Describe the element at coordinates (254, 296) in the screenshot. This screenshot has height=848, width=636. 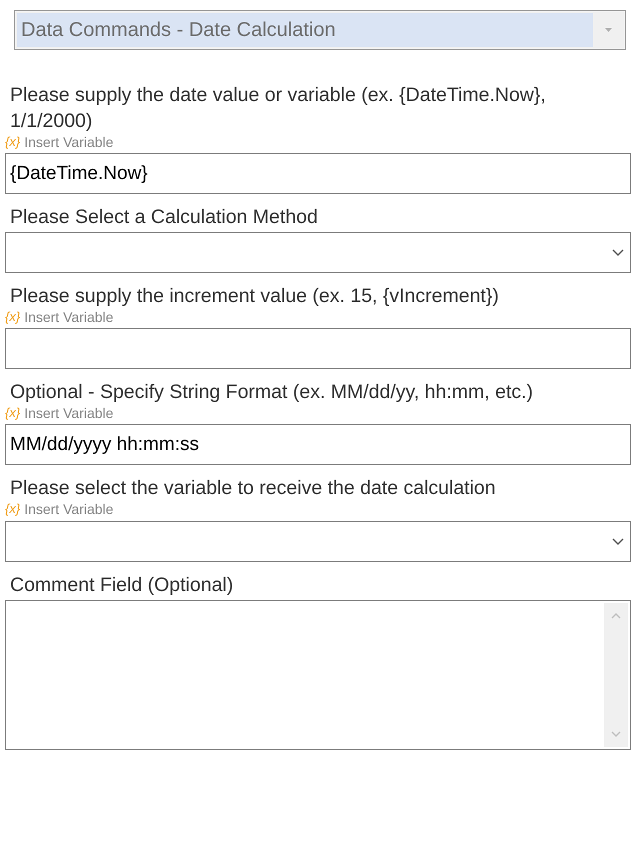
I see `field-label: Please supply the increment value (ex. 15, {vIncrement})` at that location.